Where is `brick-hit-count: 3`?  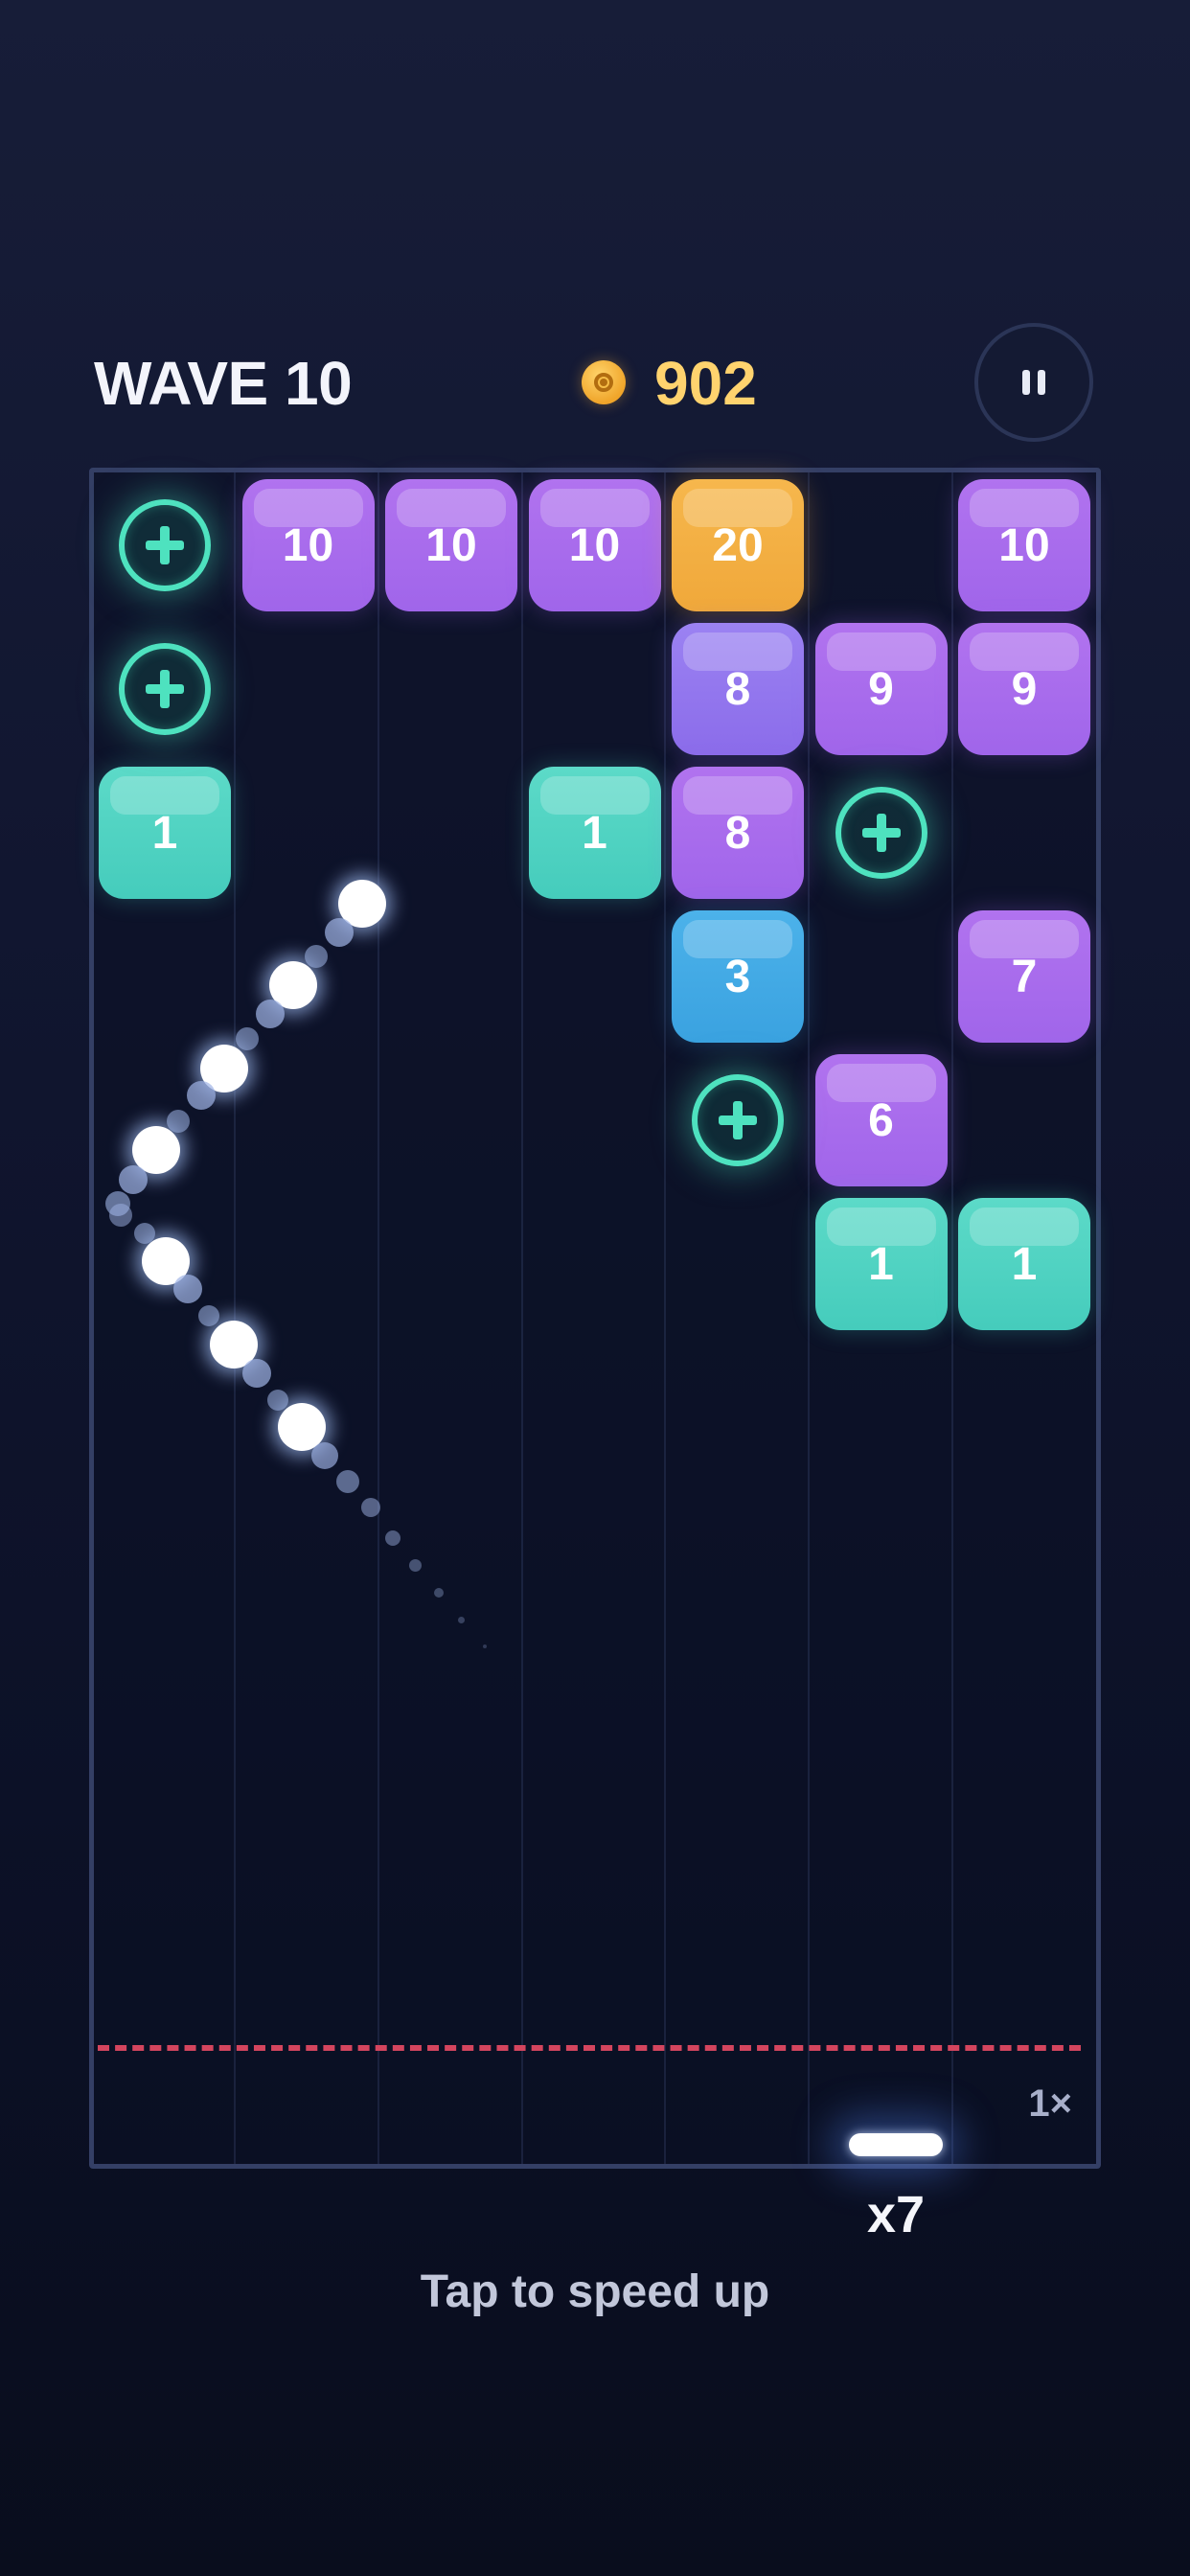
brick-hit-count: 3 is located at coordinates (738, 976).